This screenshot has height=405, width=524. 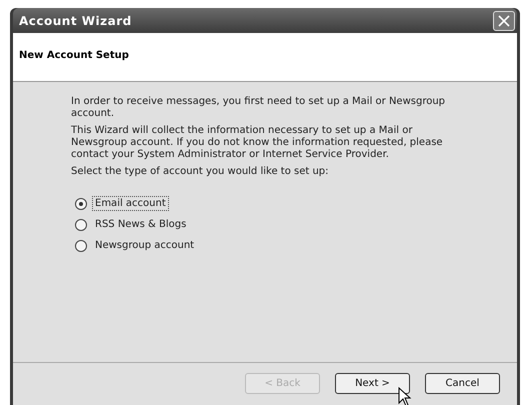 What do you see at coordinates (75, 21) in the screenshot?
I see `window-title: Account Wizard` at bounding box center [75, 21].